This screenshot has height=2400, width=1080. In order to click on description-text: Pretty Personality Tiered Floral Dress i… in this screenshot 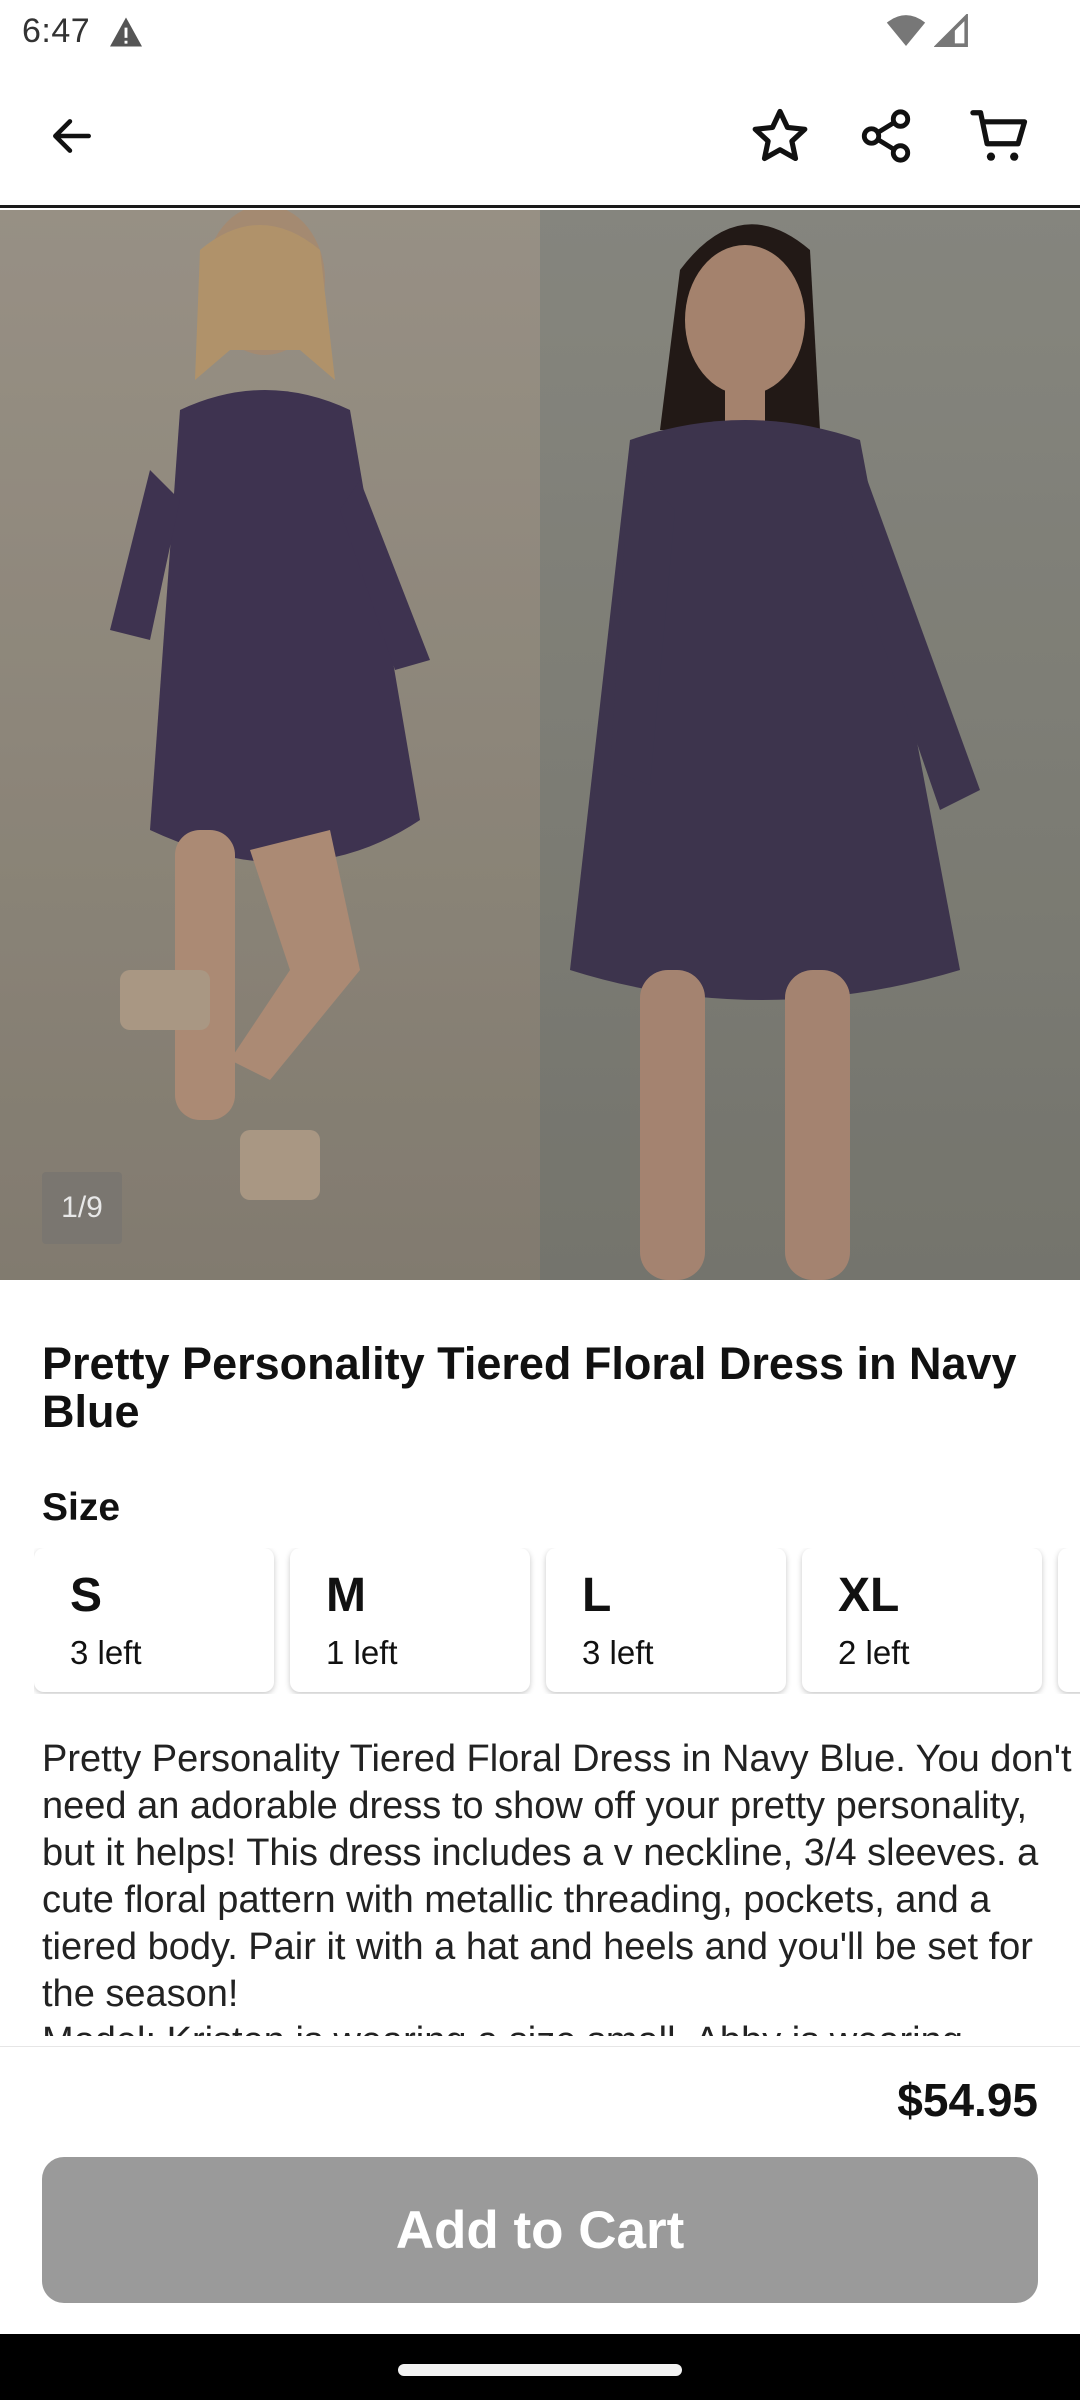, I will do `click(557, 1876)`.